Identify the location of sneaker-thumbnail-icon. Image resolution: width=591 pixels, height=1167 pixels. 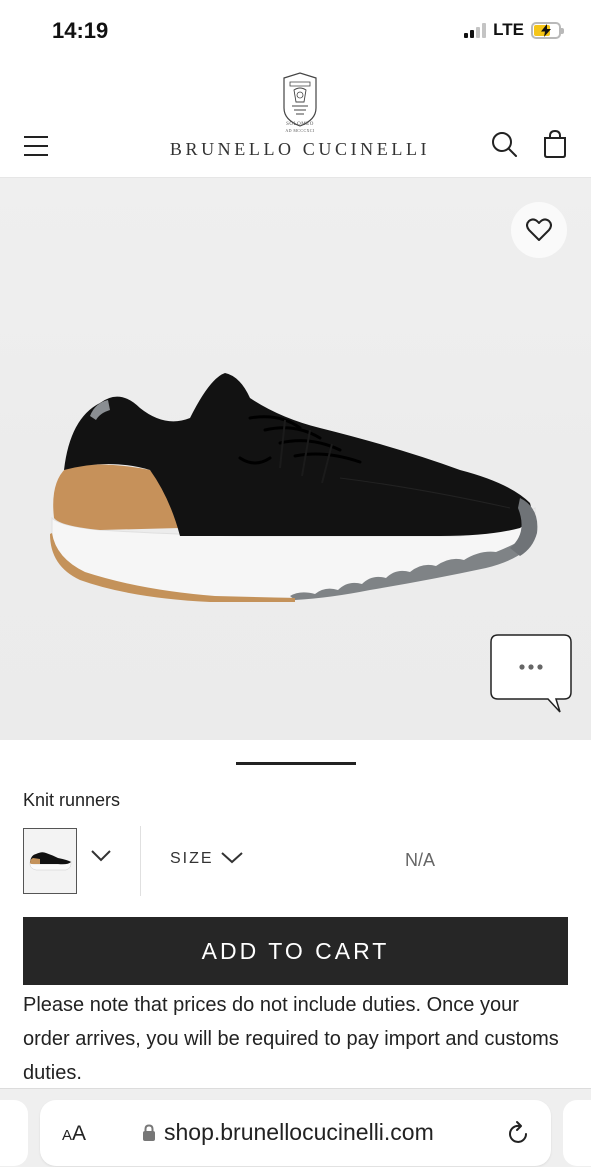
(50, 861).